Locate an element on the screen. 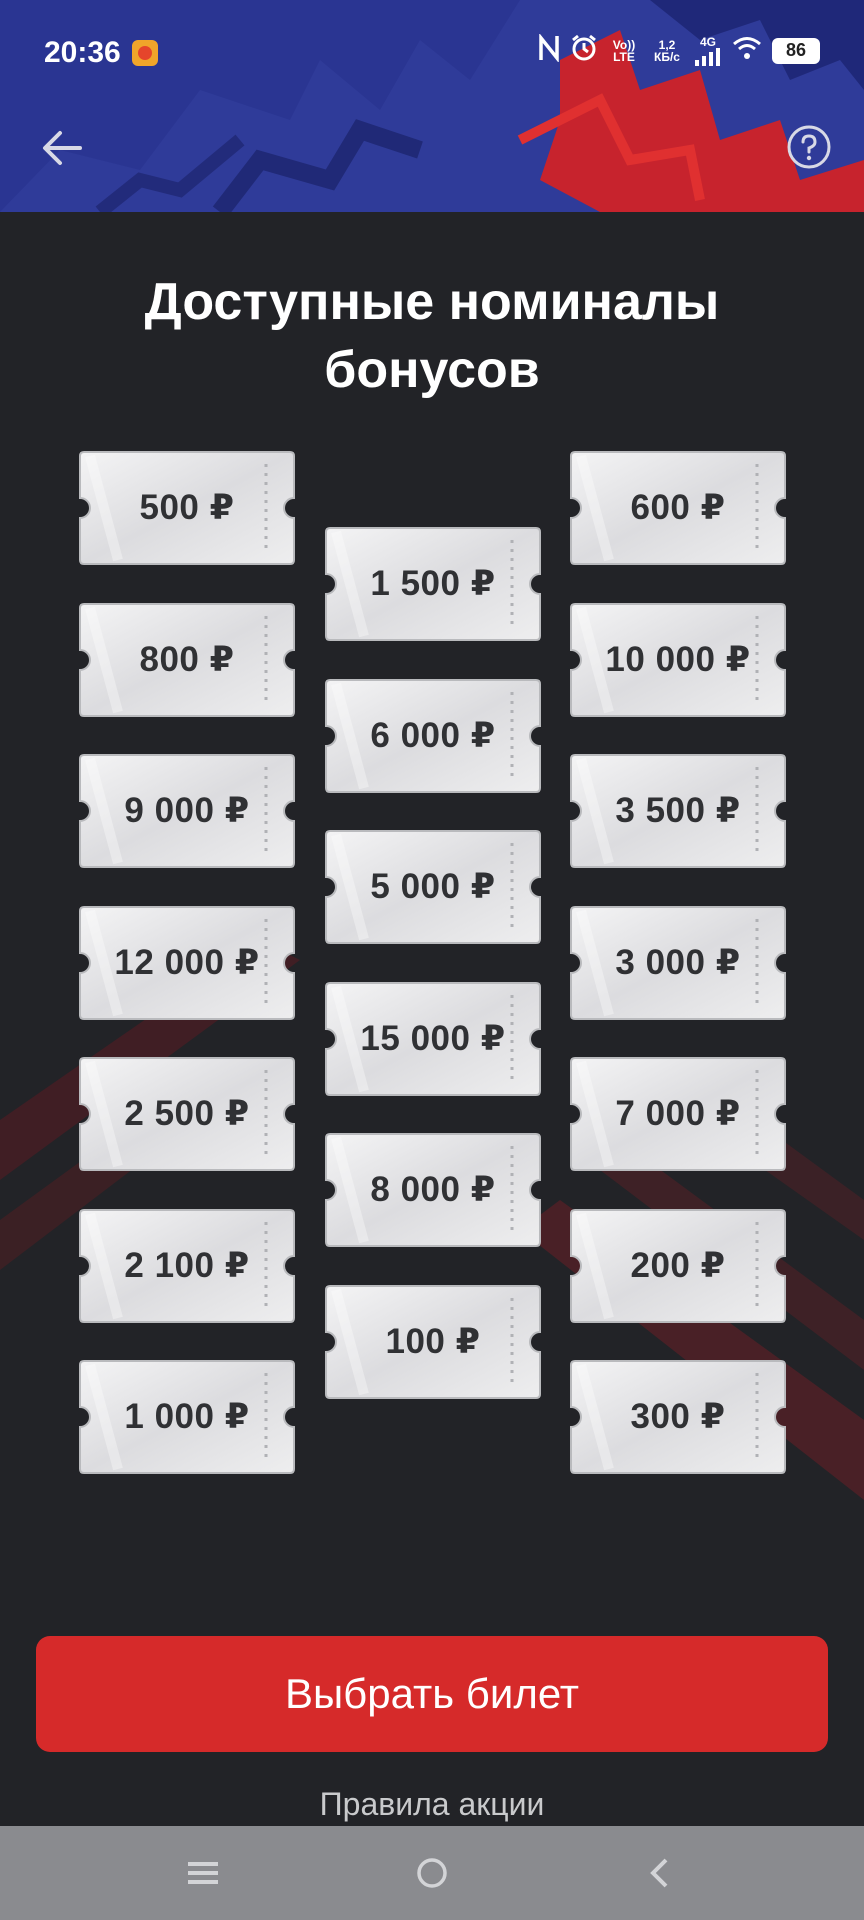 The image size is (864, 1920). rules-link: Правила акции is located at coordinates (432, 1806).